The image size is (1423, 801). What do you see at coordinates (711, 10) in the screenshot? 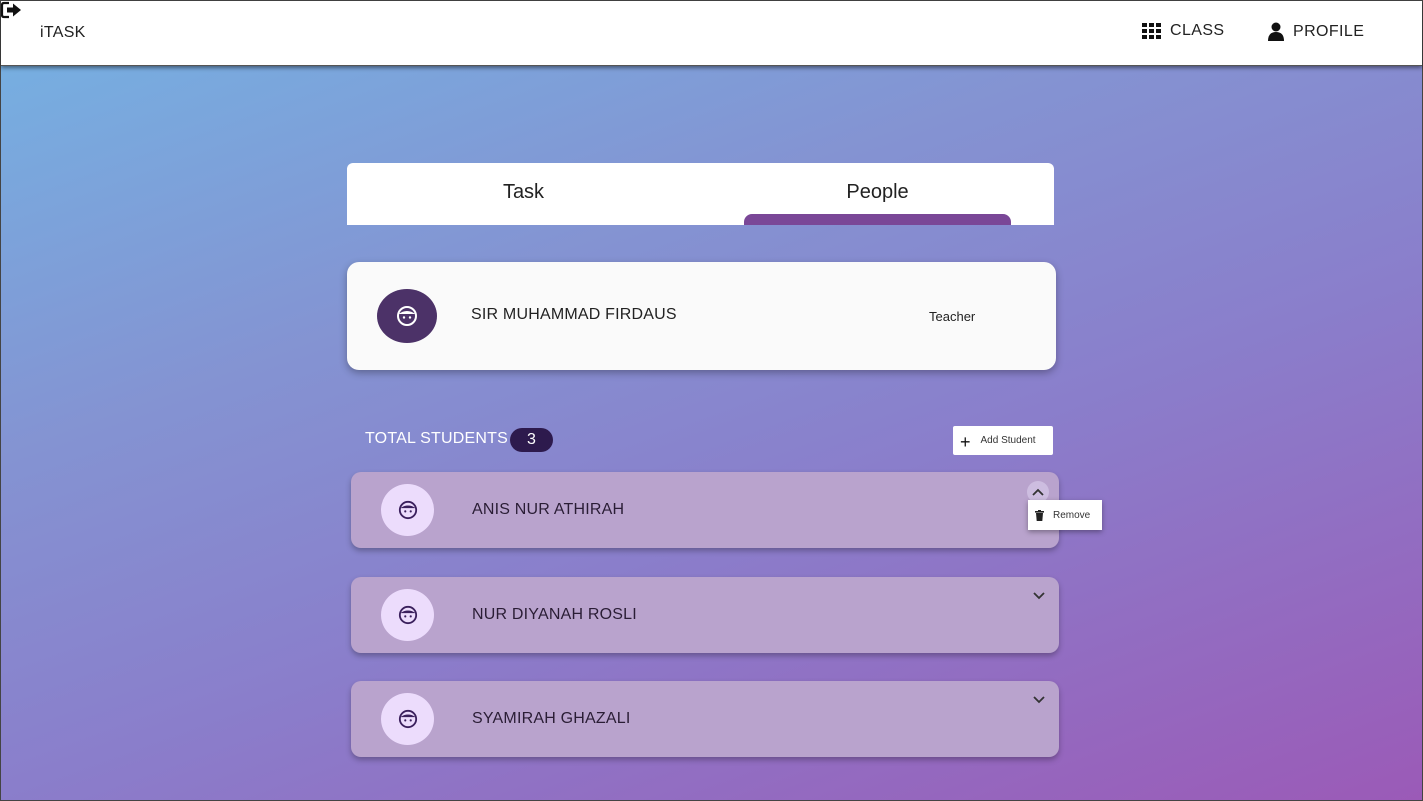
I see `logout-icon` at bounding box center [711, 10].